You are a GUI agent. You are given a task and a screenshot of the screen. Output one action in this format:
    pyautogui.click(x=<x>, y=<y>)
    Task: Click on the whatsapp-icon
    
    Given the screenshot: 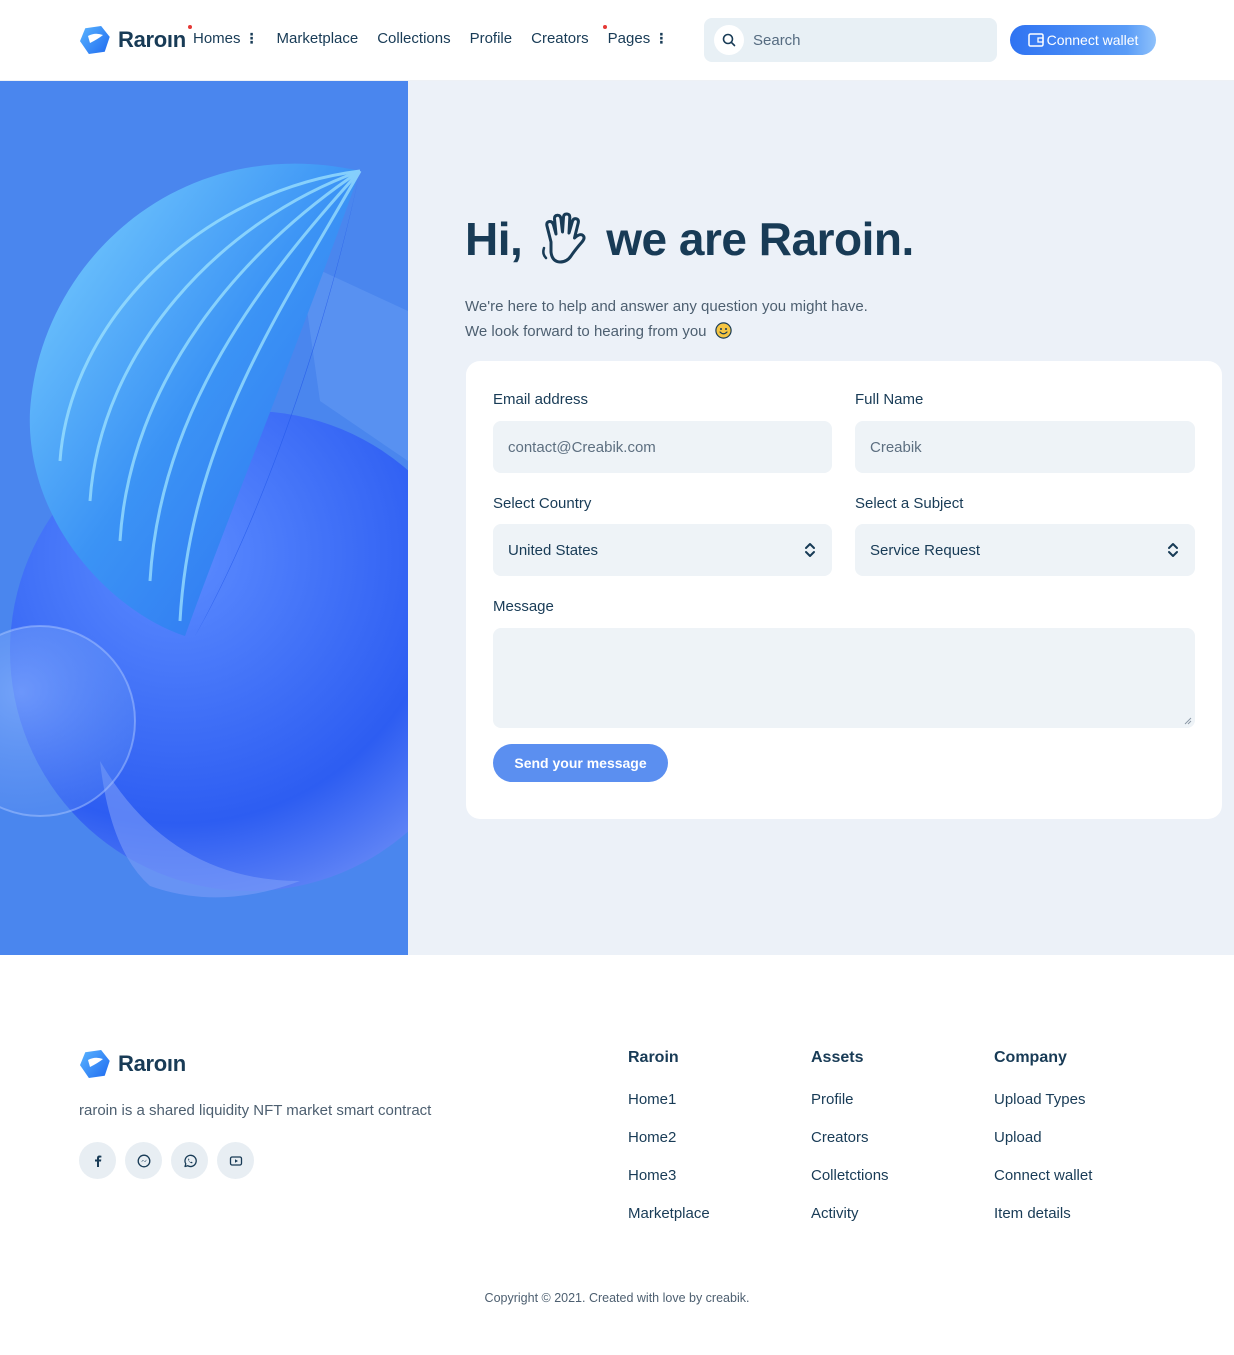 What is the action you would take?
    pyautogui.click(x=190, y=1160)
    